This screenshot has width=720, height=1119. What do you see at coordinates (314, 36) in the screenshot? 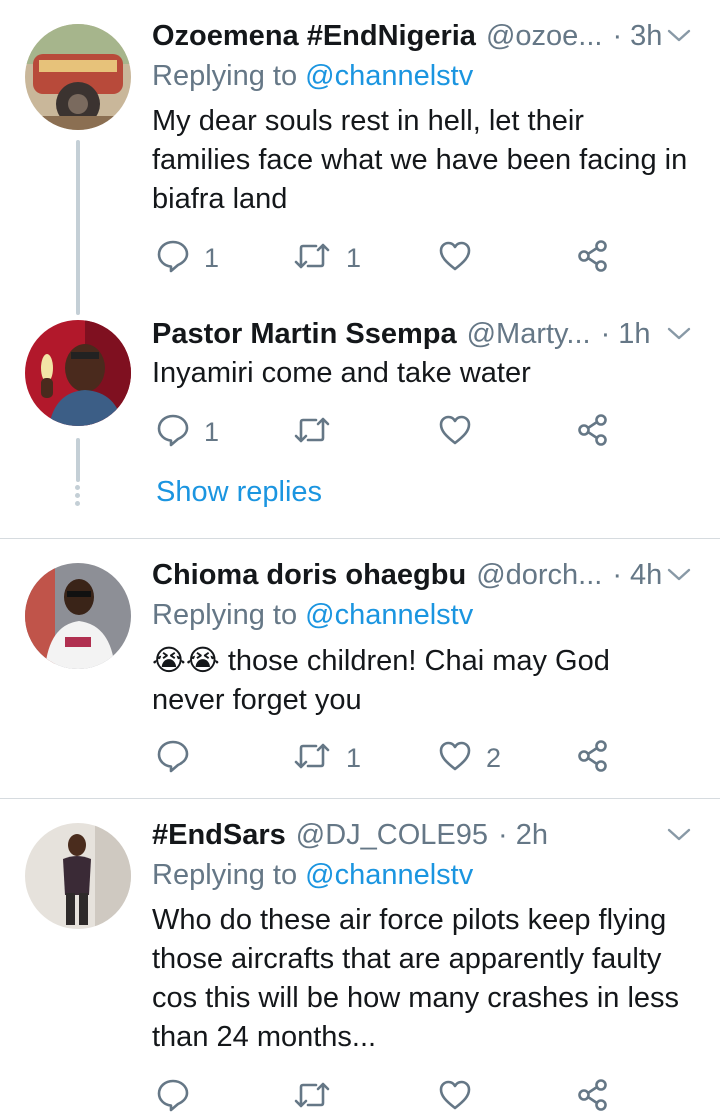
I see `display-name: Ozoemena #EndNigeria` at bounding box center [314, 36].